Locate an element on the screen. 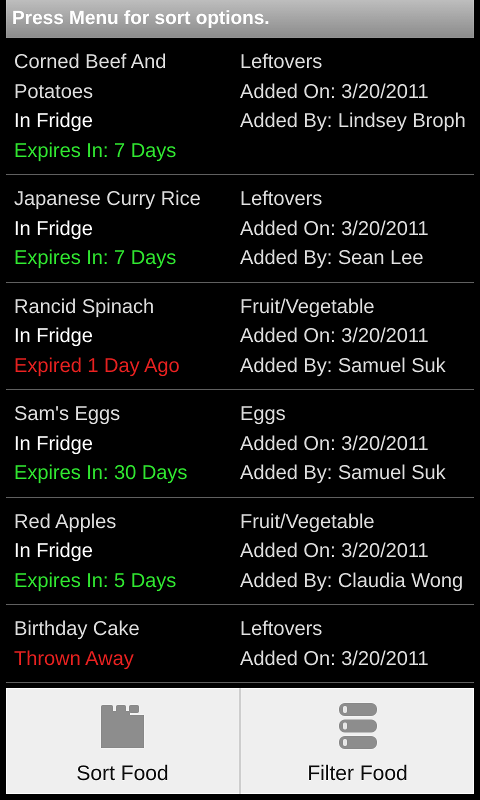  added-by: Added By: Claudia Wong is located at coordinates (352, 581).